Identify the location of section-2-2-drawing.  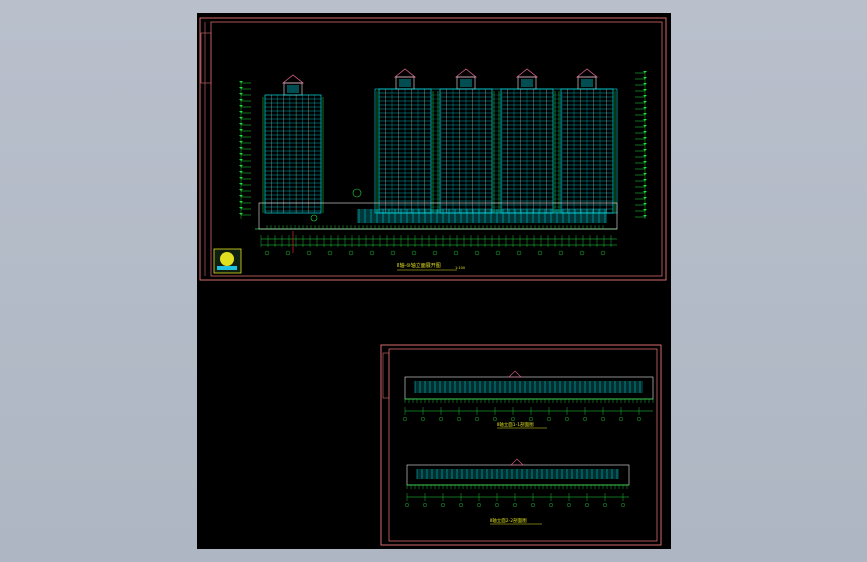
(517, 483).